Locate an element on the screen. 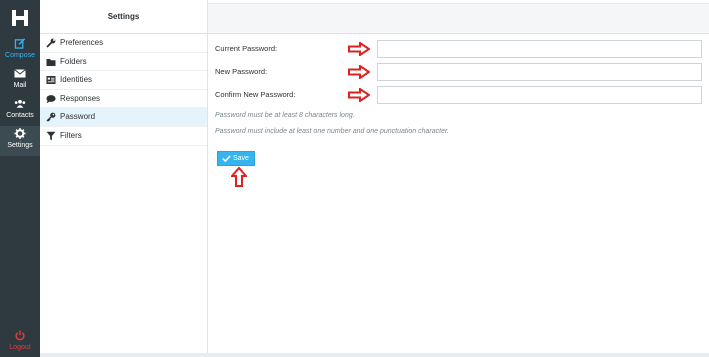 The height and width of the screenshot is (357, 709). menu-item-label: Filters is located at coordinates (71, 135).